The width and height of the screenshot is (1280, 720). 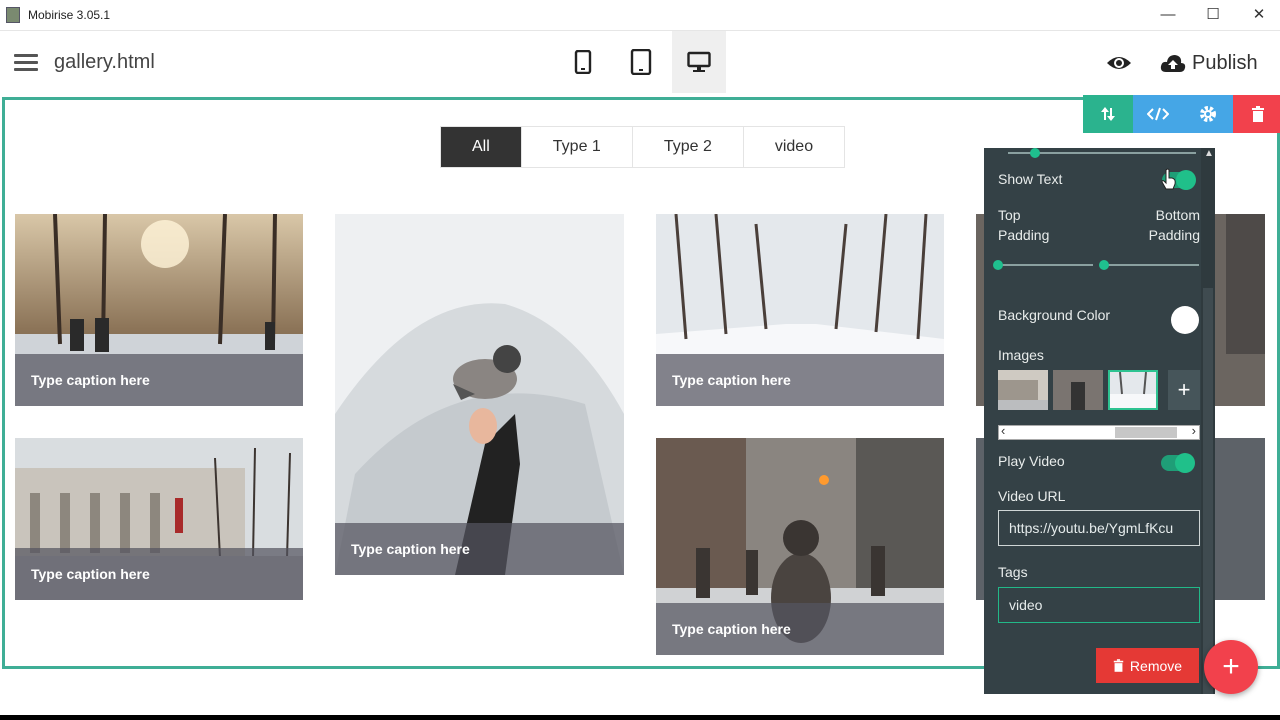 I want to click on menu-icon, so click(x=26, y=63).